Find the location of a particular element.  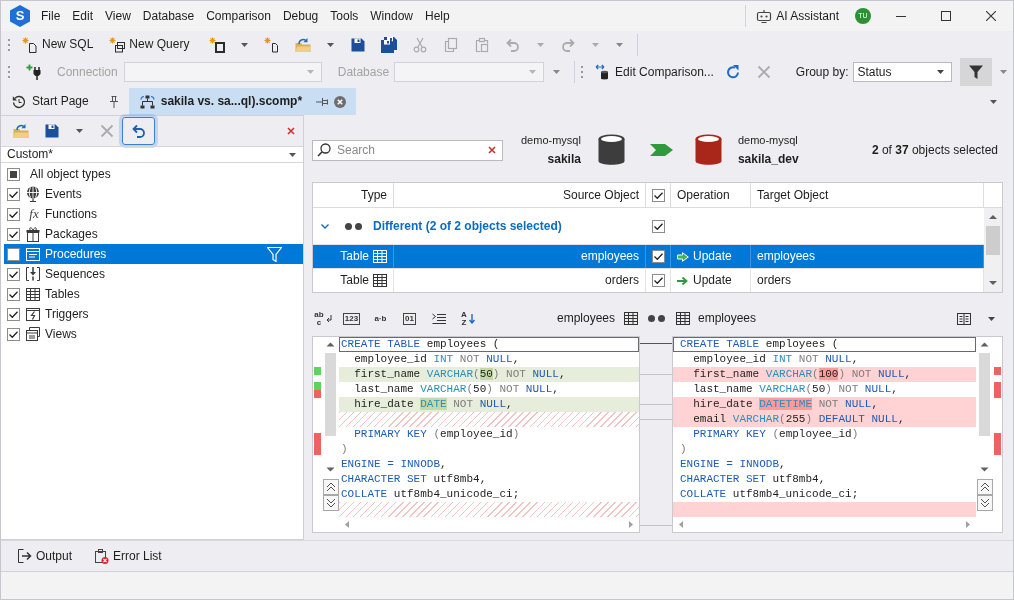

object-type-item: fx Functions is located at coordinates (152, 214).